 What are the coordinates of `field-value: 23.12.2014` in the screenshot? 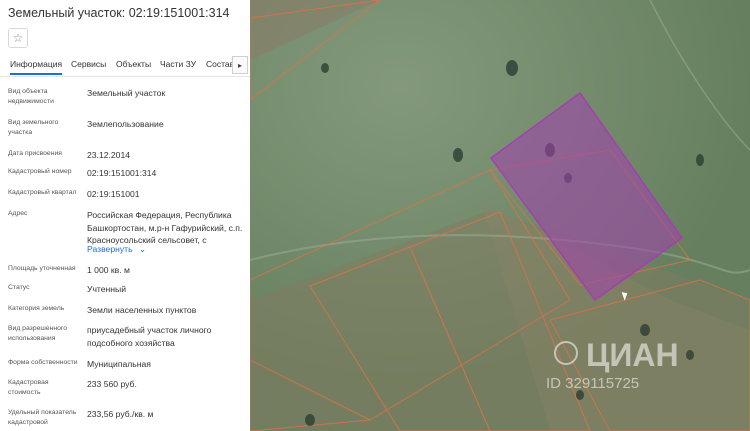 It's located at (109, 155).